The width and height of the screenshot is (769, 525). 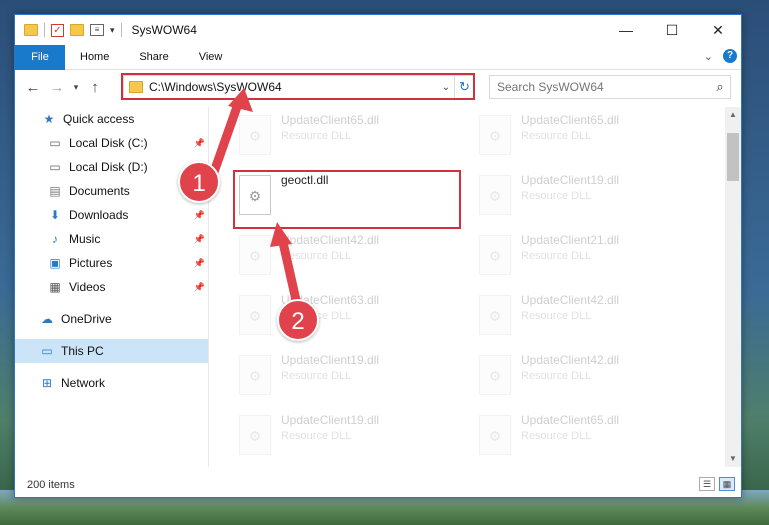 What do you see at coordinates (40, 57) in the screenshot?
I see `tab-file: File` at bounding box center [40, 57].